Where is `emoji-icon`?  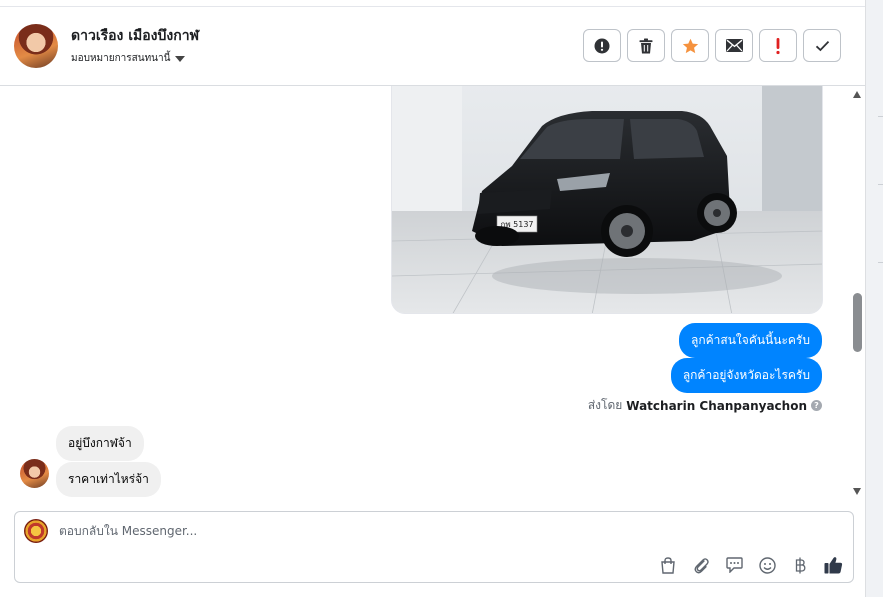
emoji-icon is located at coordinates (767, 565).